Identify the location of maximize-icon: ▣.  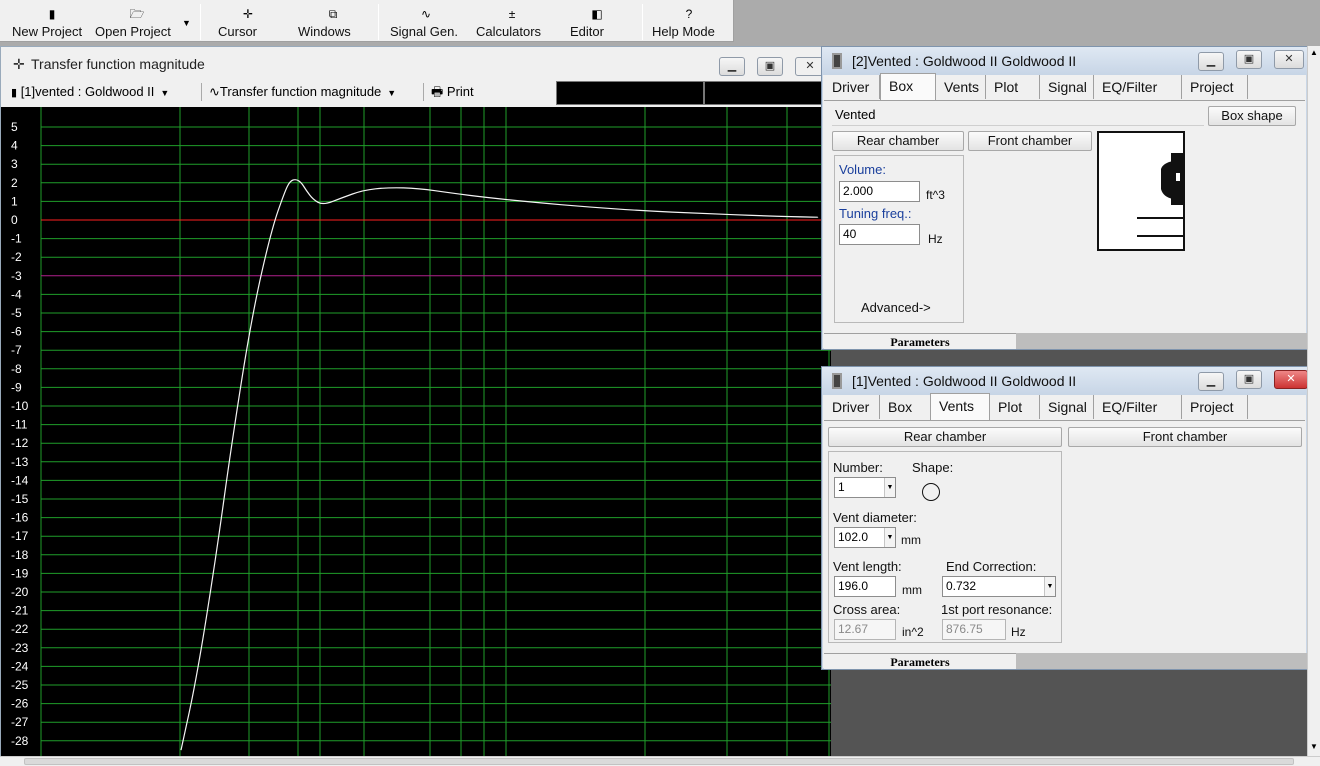
(770, 66).